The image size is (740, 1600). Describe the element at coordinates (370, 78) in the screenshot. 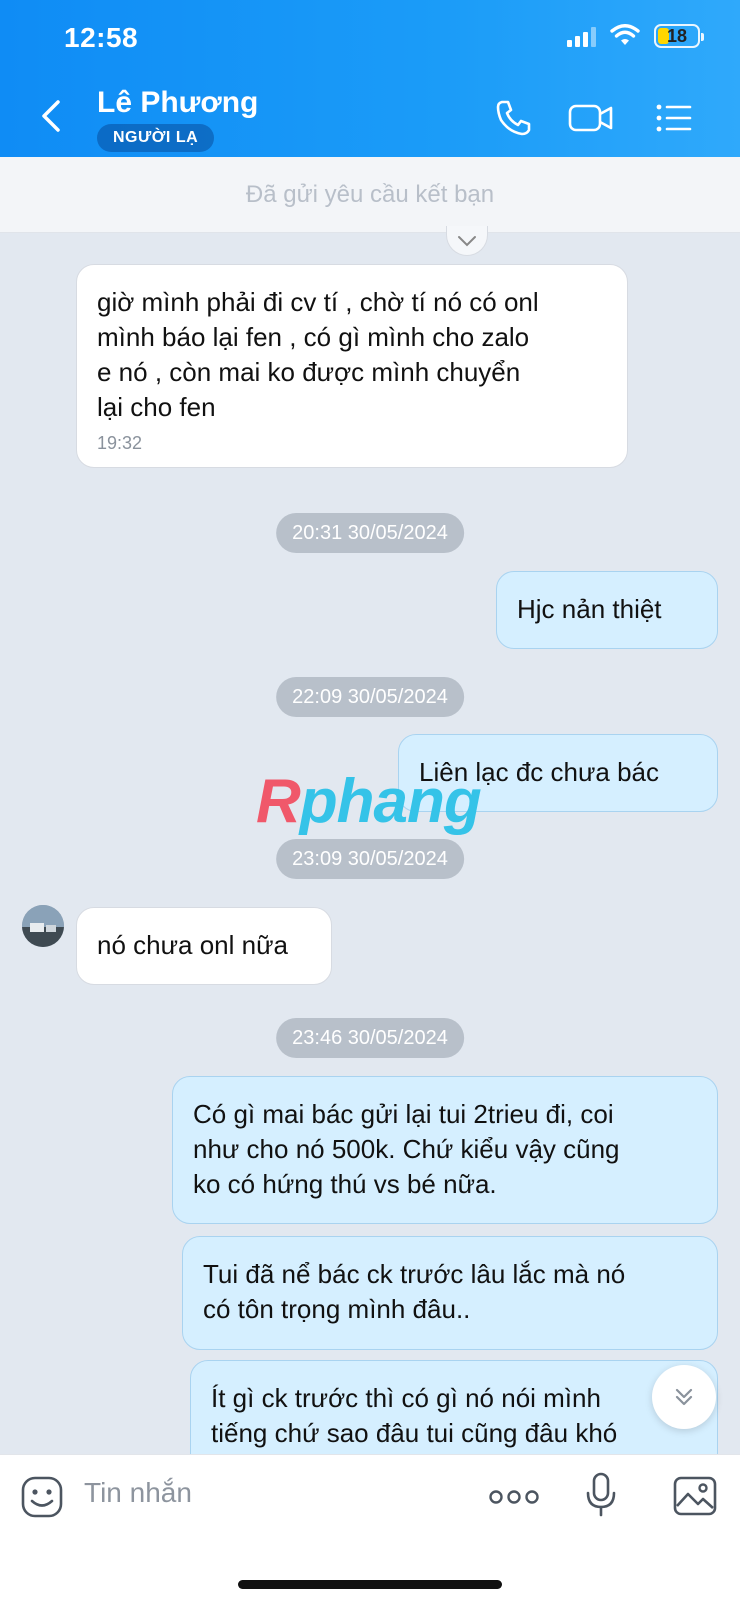

I see `chat-header: 12:58 18 Lê Phương NGƯỜI LẠ` at that location.